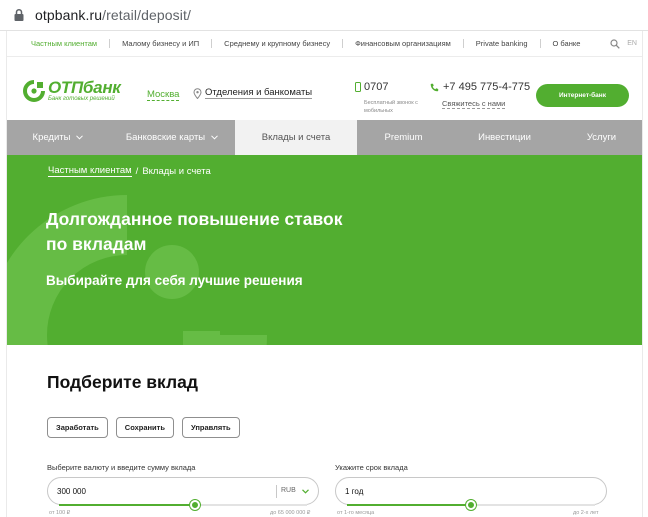 This screenshot has width=648, height=517. What do you see at coordinates (19, 14) in the screenshot?
I see `lock-icon` at bounding box center [19, 14].